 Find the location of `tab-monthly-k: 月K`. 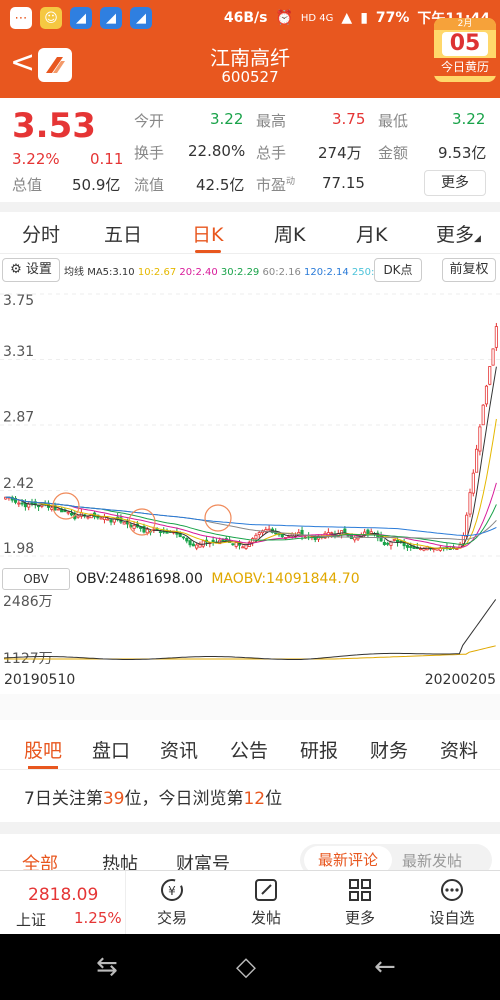

tab-monthly-k: 月K is located at coordinates (371, 233).